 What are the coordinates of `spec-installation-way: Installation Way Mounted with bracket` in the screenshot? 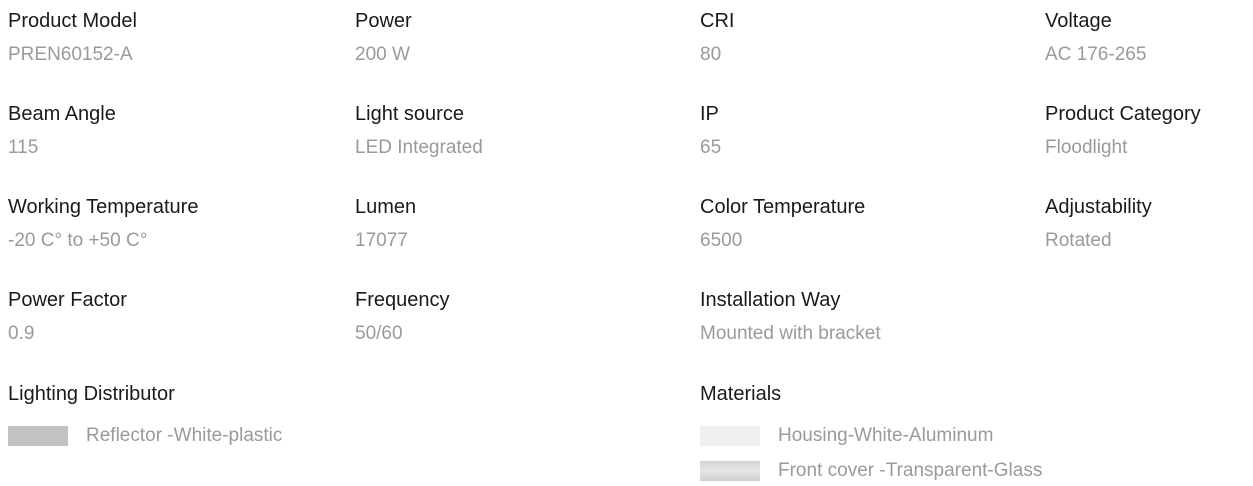 It's located at (790, 317).